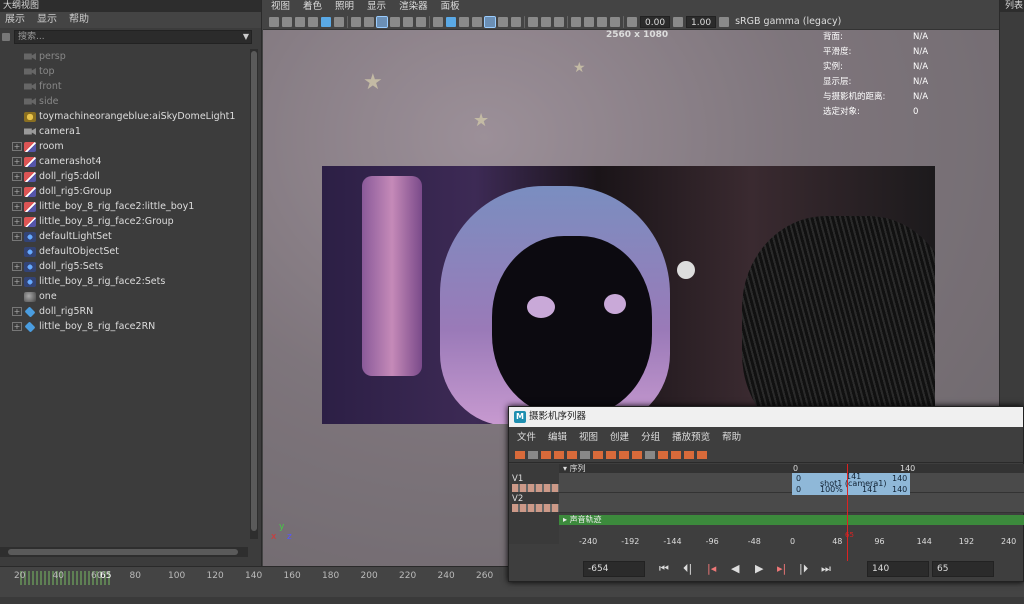  Describe the element at coordinates (124, 191) in the screenshot. I see `outliner-item: + doll_rig5:Group` at that location.